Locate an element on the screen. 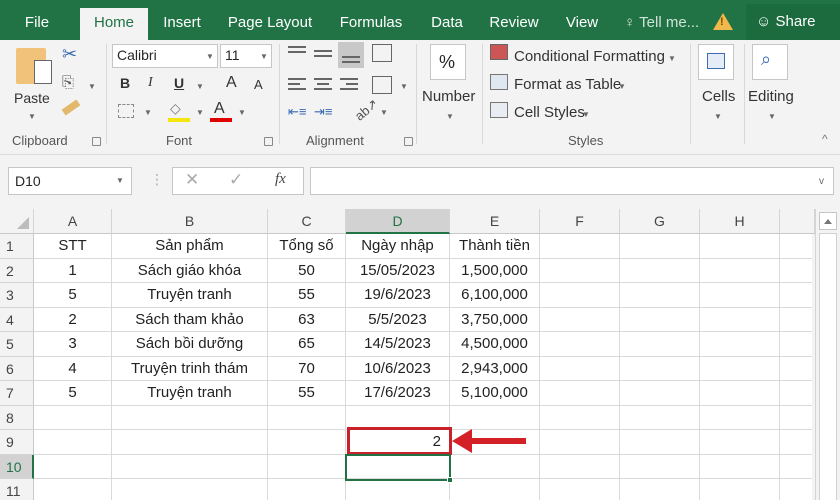  cell-h3 is located at coordinates (740, 295).